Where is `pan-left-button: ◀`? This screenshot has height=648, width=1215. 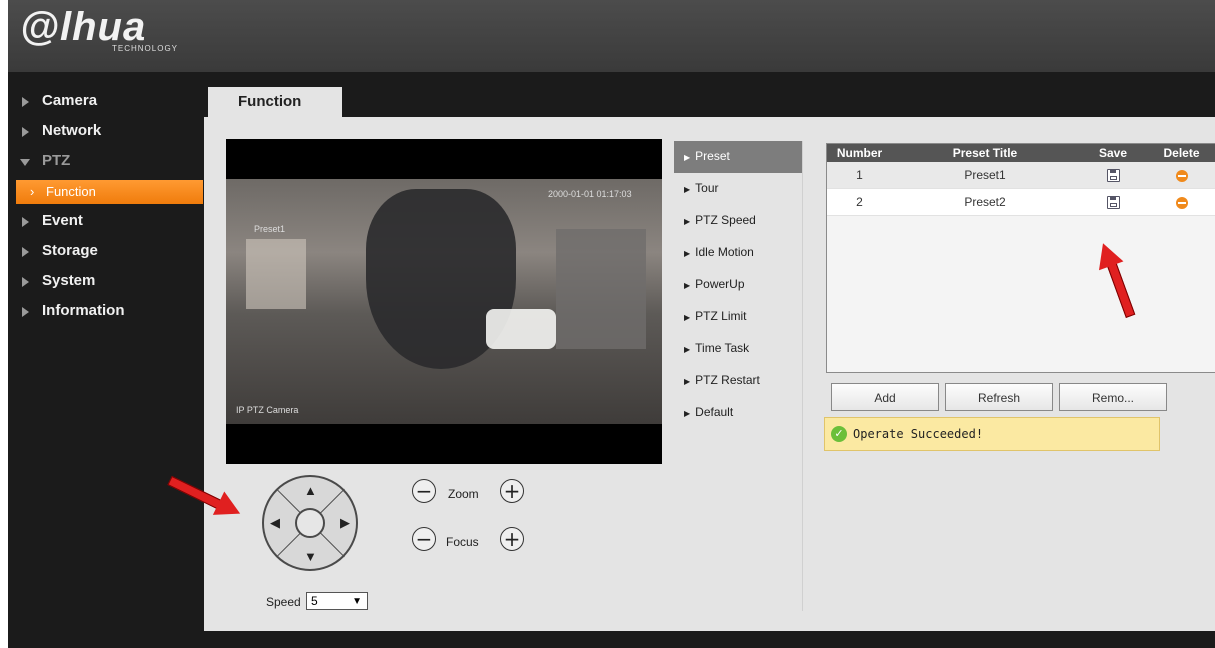 pan-left-button: ◀ is located at coordinates (275, 523).